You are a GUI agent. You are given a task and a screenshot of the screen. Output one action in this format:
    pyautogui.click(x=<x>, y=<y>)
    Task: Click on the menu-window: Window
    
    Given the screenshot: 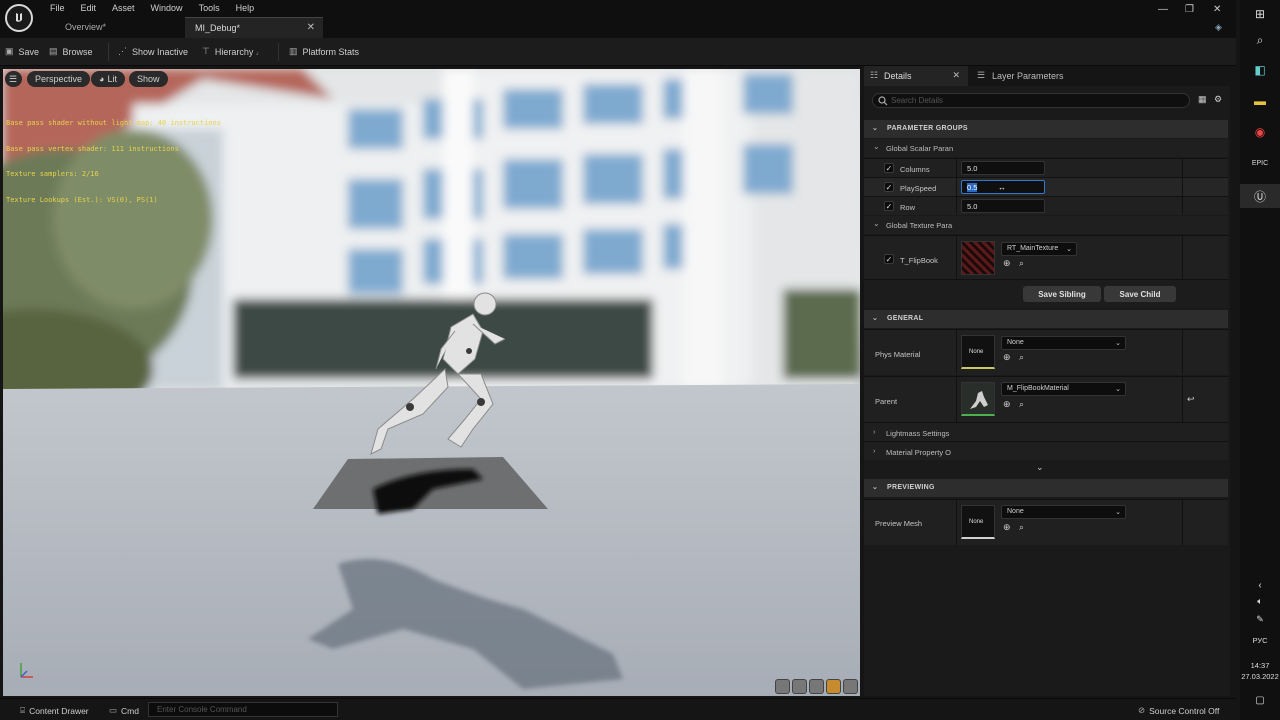 What is the action you would take?
    pyautogui.click(x=167, y=8)
    